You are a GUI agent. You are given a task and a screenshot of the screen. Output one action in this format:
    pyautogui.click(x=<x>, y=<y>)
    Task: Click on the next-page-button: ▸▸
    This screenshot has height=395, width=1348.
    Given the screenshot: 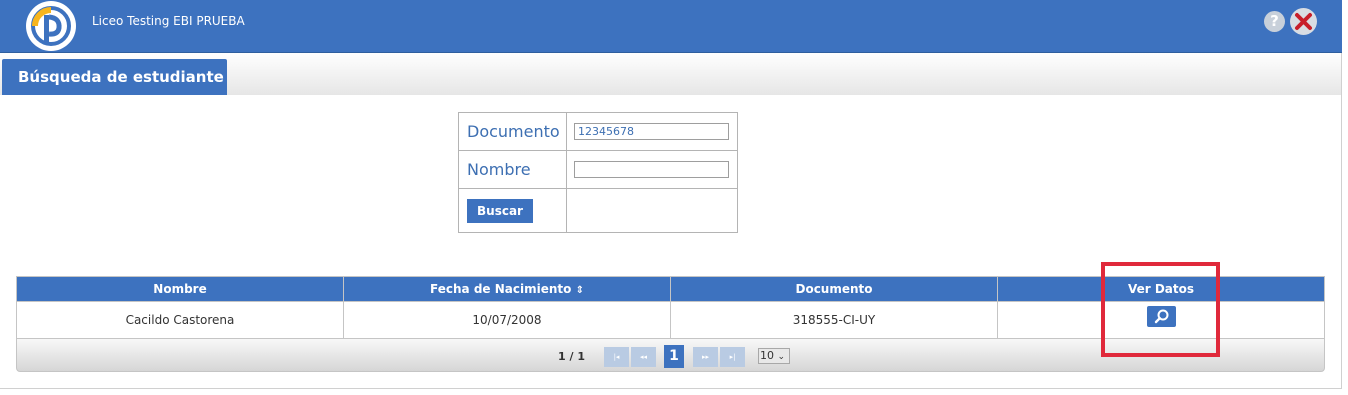 What is the action you would take?
    pyautogui.click(x=705, y=357)
    